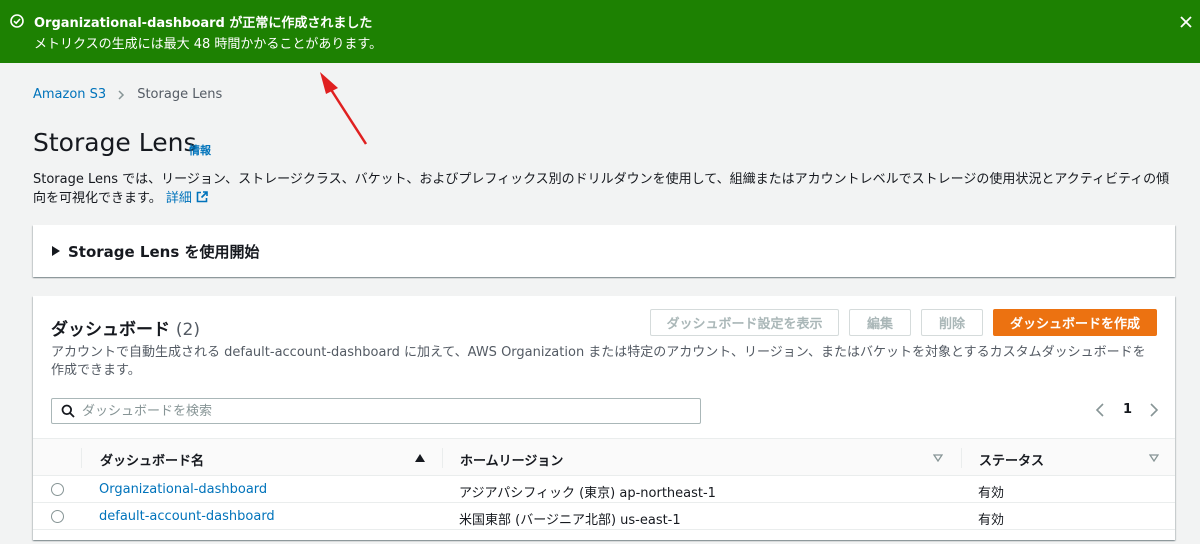  I want to click on pagination: 1, so click(1127, 409).